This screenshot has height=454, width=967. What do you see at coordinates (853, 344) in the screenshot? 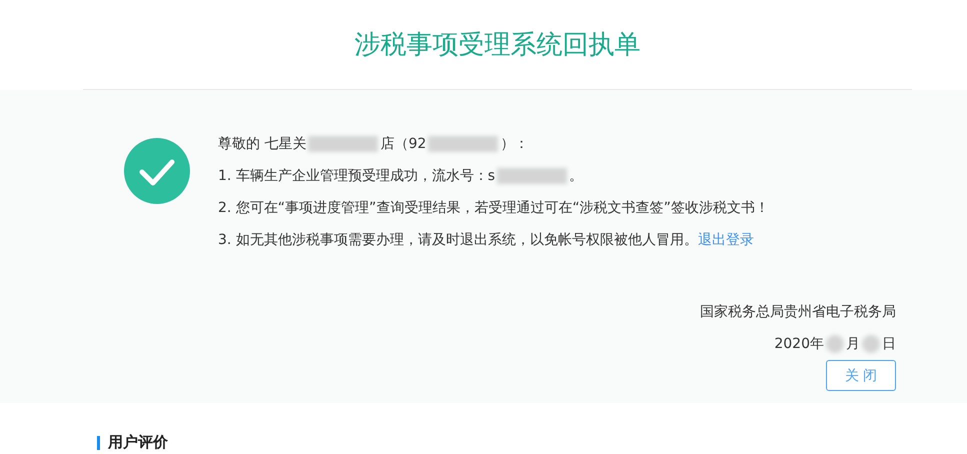
I see `date-text: 月` at bounding box center [853, 344].